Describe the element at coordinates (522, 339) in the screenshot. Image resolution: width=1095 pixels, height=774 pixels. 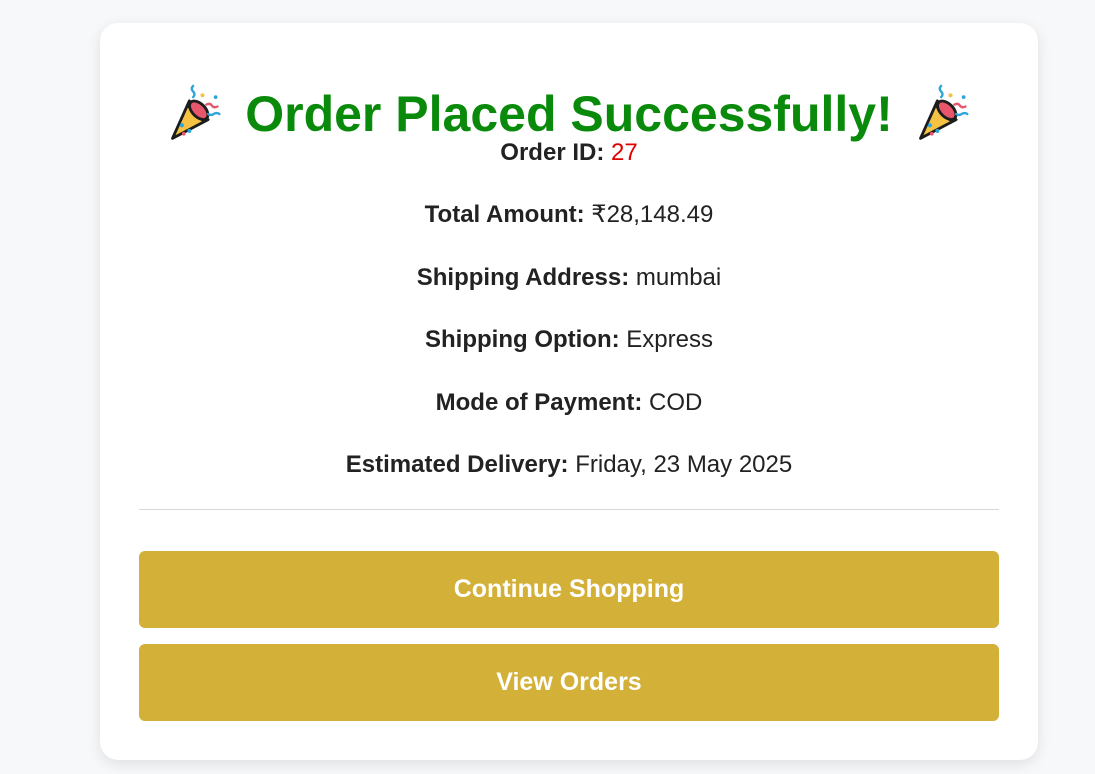
I see `shipping-option-label: Shipping Option:` at that location.